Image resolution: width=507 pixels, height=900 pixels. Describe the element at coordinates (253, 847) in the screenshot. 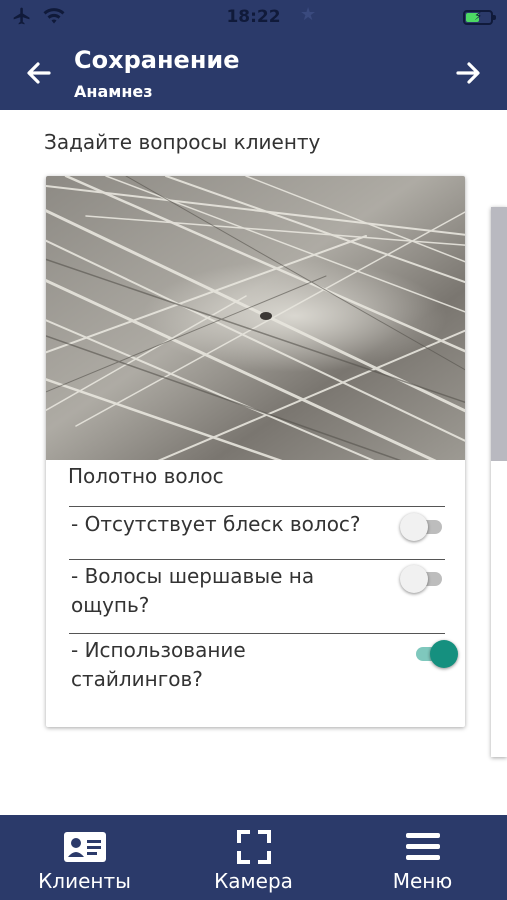

I see `camera-frame-icon` at that location.